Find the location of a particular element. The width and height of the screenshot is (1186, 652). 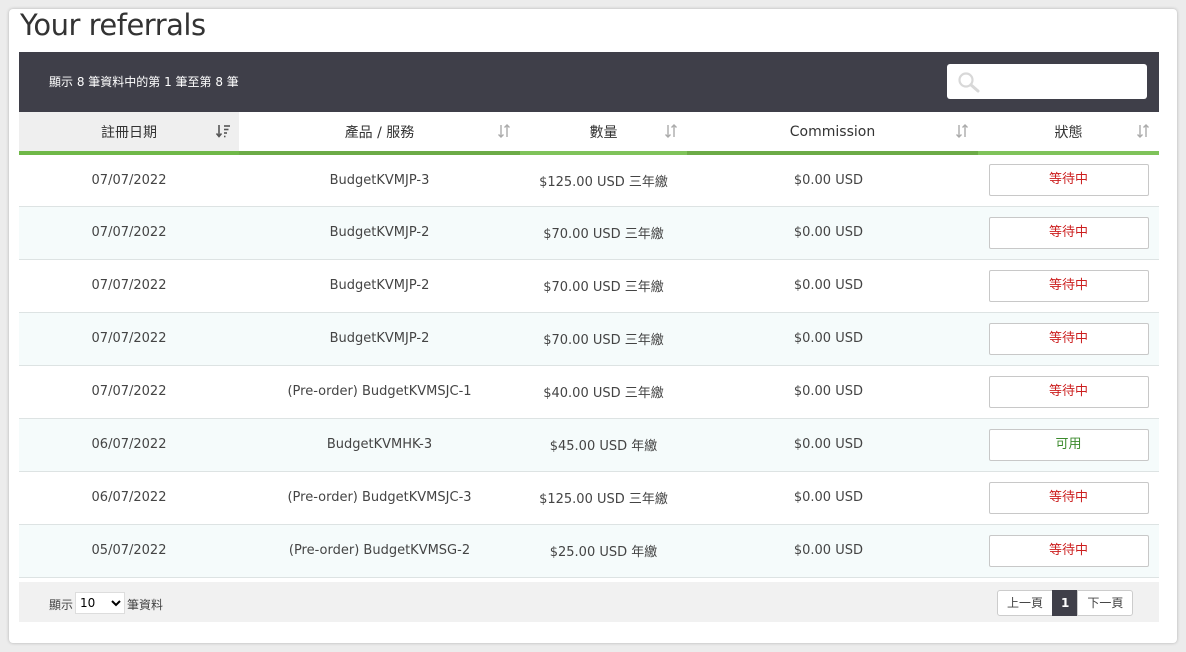

table-info: 顯示 8 筆資料中的第 1 筆至第 8 筆 is located at coordinates (144, 82).